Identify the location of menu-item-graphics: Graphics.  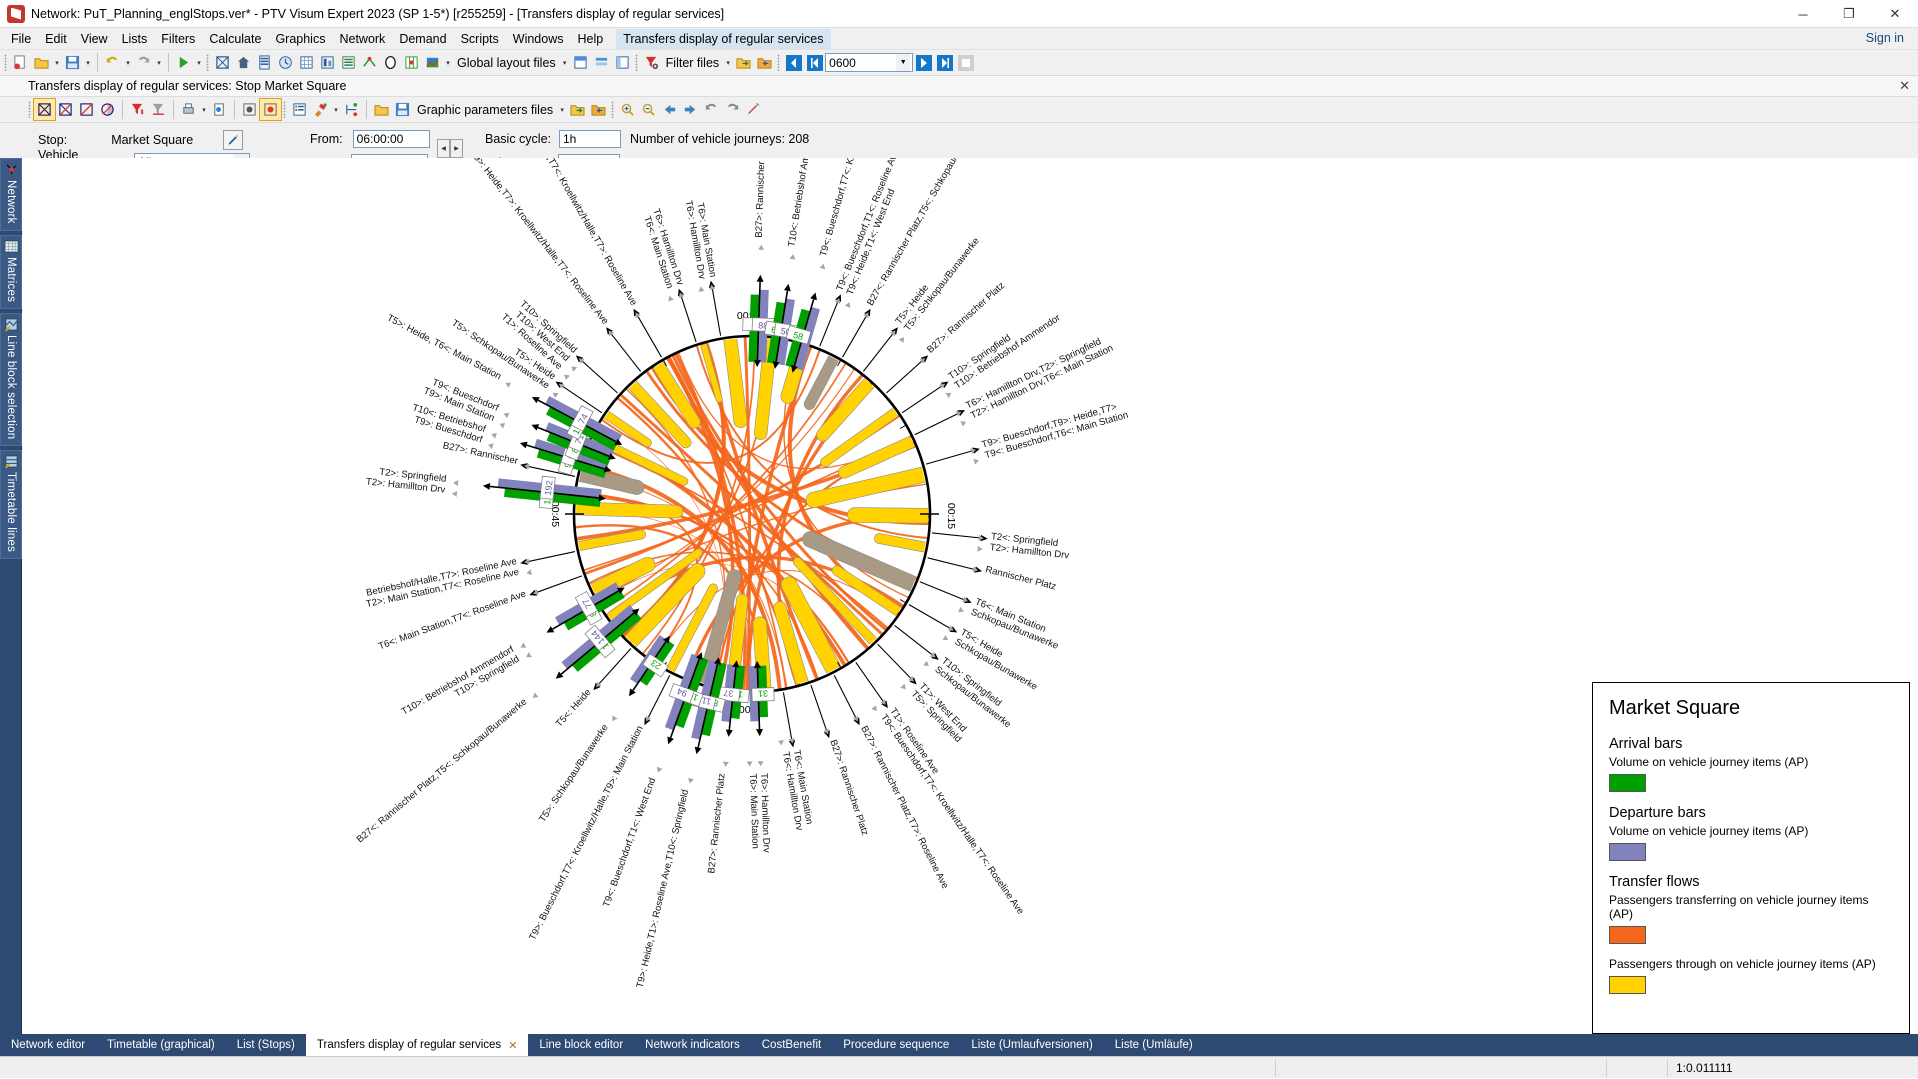
(300, 39).